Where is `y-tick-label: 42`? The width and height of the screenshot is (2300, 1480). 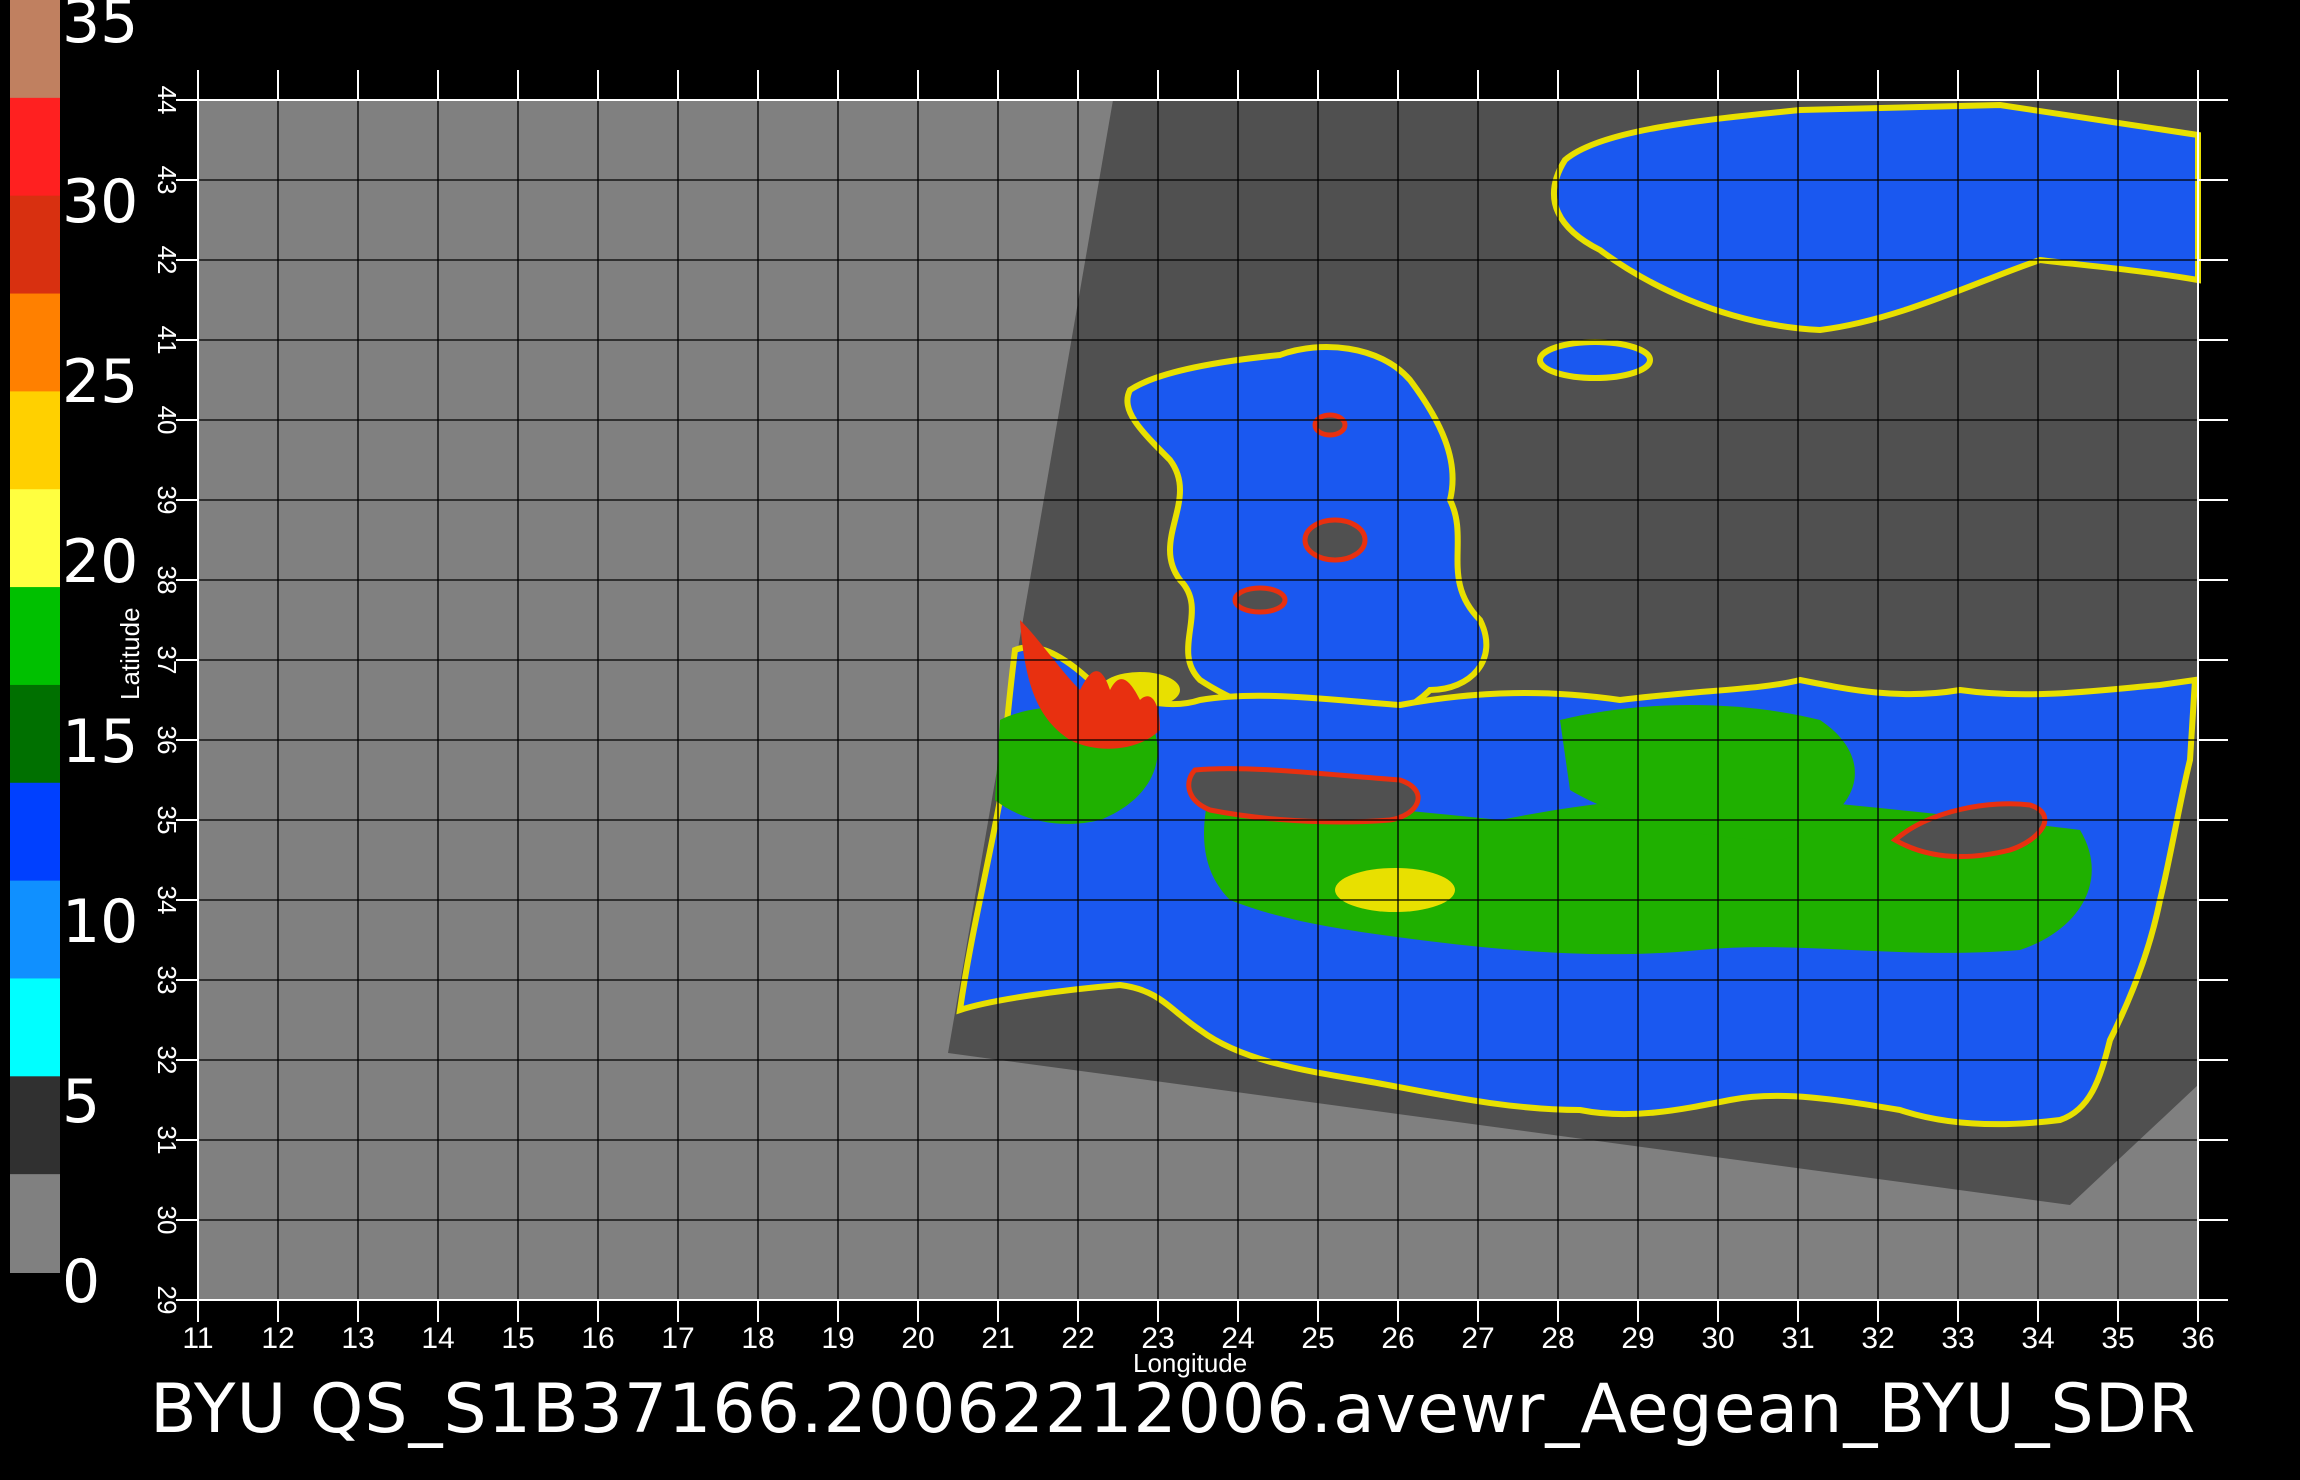 y-tick-label: 42 is located at coordinates (167, 260).